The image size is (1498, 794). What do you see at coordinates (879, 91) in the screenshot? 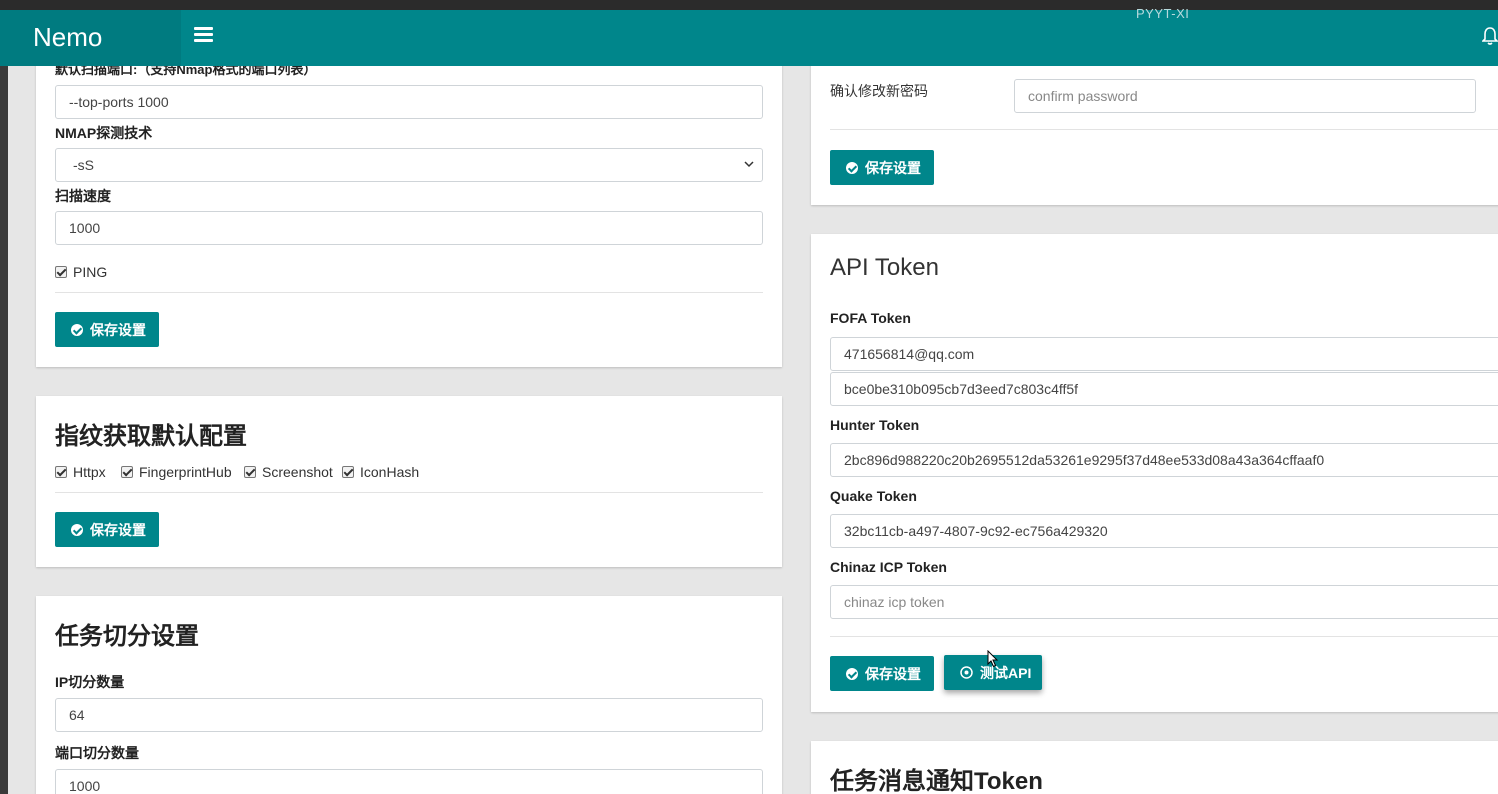
I see `confirm-password-label: 确认修改新密码` at bounding box center [879, 91].